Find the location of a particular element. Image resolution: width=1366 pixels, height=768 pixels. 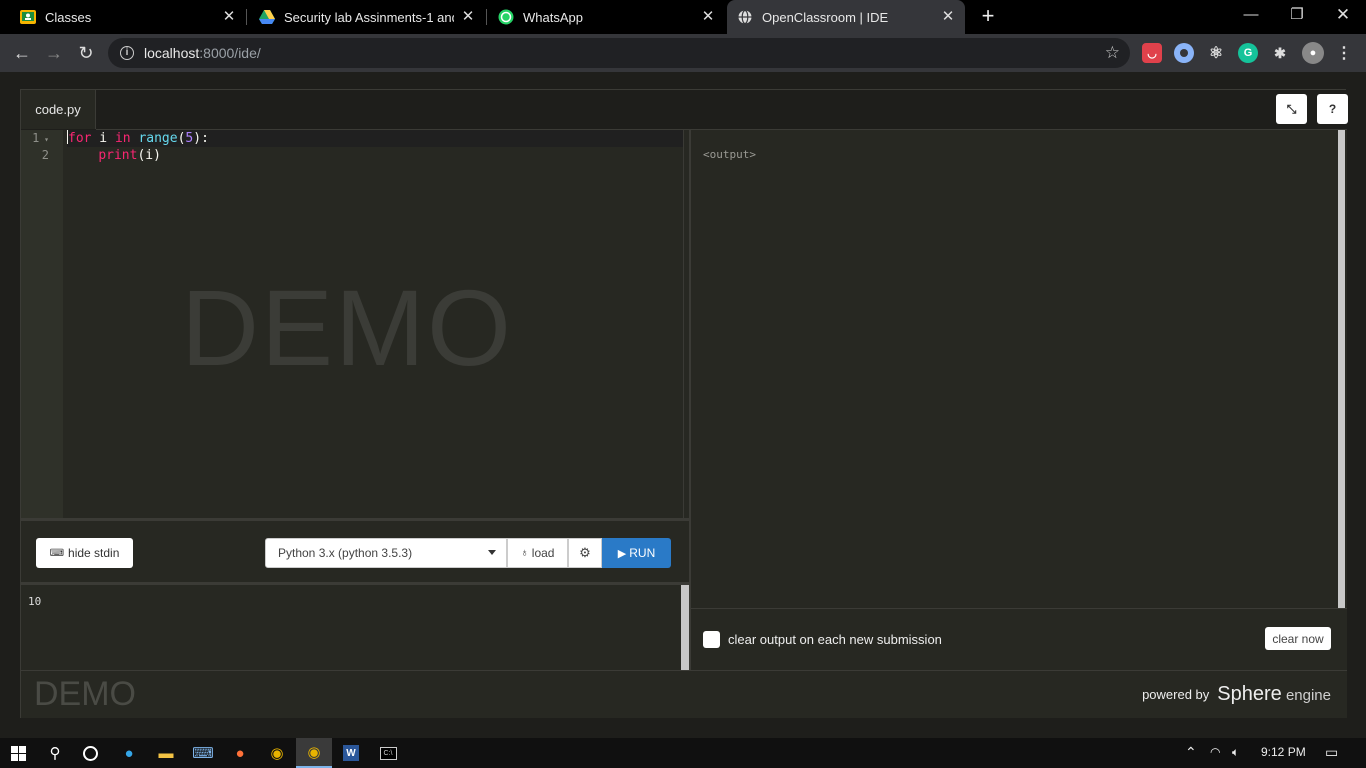

url-field: i localhost:8000/ide/ ☆ is located at coordinates (619, 53).